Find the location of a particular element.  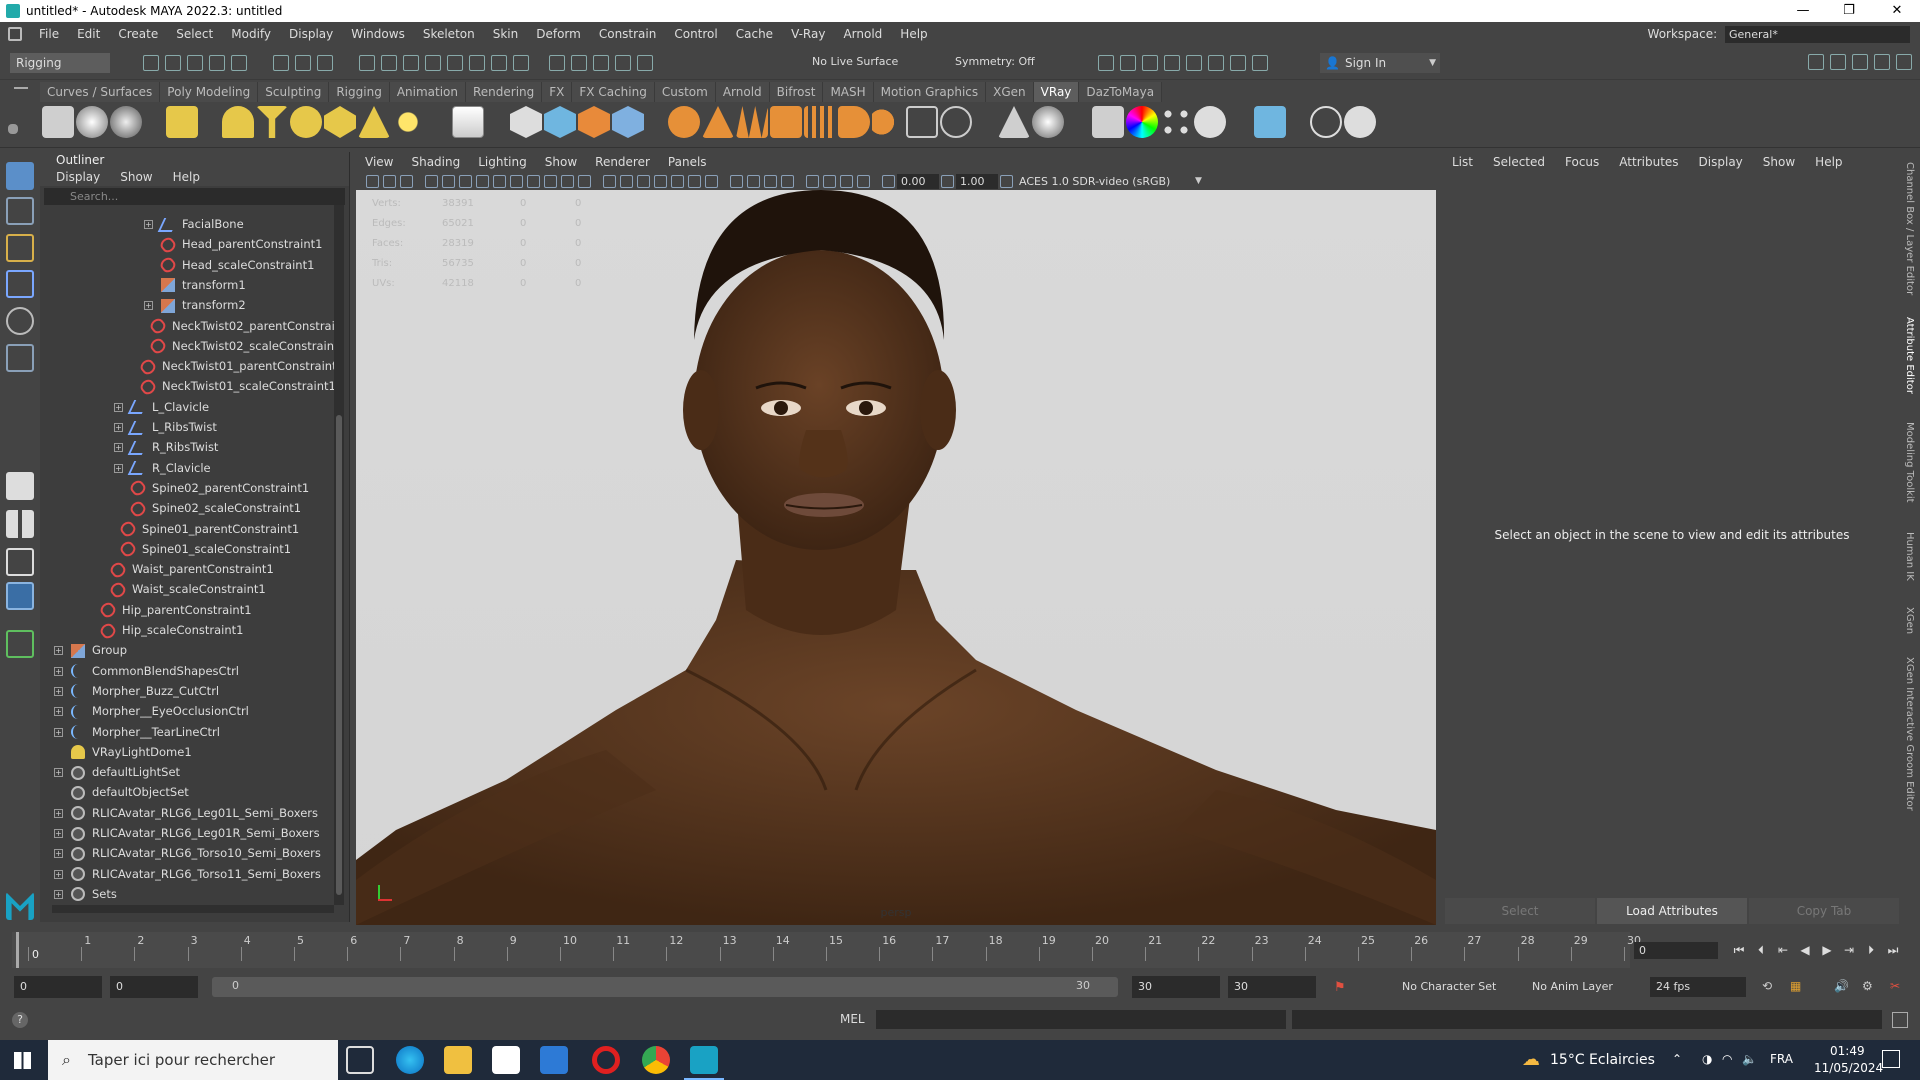

menu-skin: Skin is located at coordinates (506, 34).